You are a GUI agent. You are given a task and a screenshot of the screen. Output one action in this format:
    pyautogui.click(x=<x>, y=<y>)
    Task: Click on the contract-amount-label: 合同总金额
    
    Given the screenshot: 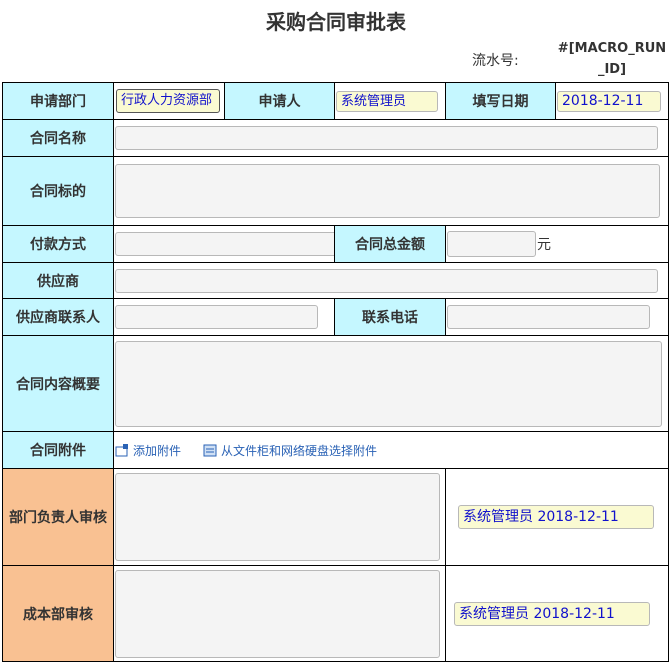 What is the action you would take?
    pyautogui.click(x=390, y=244)
    